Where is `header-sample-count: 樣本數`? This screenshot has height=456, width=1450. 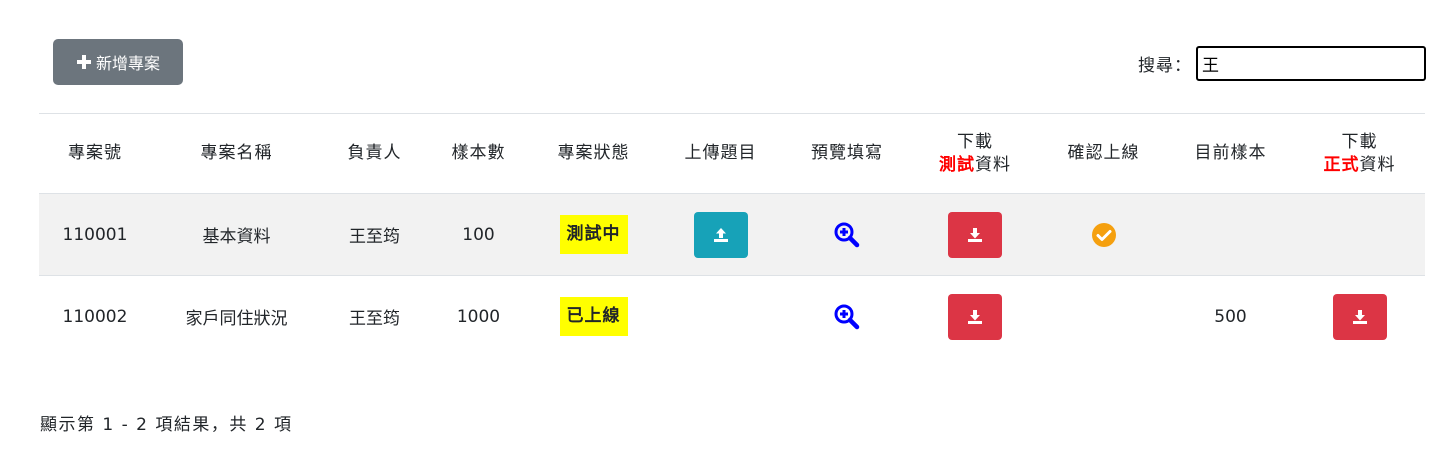
header-sample-count: 樣本數 is located at coordinates (478, 153).